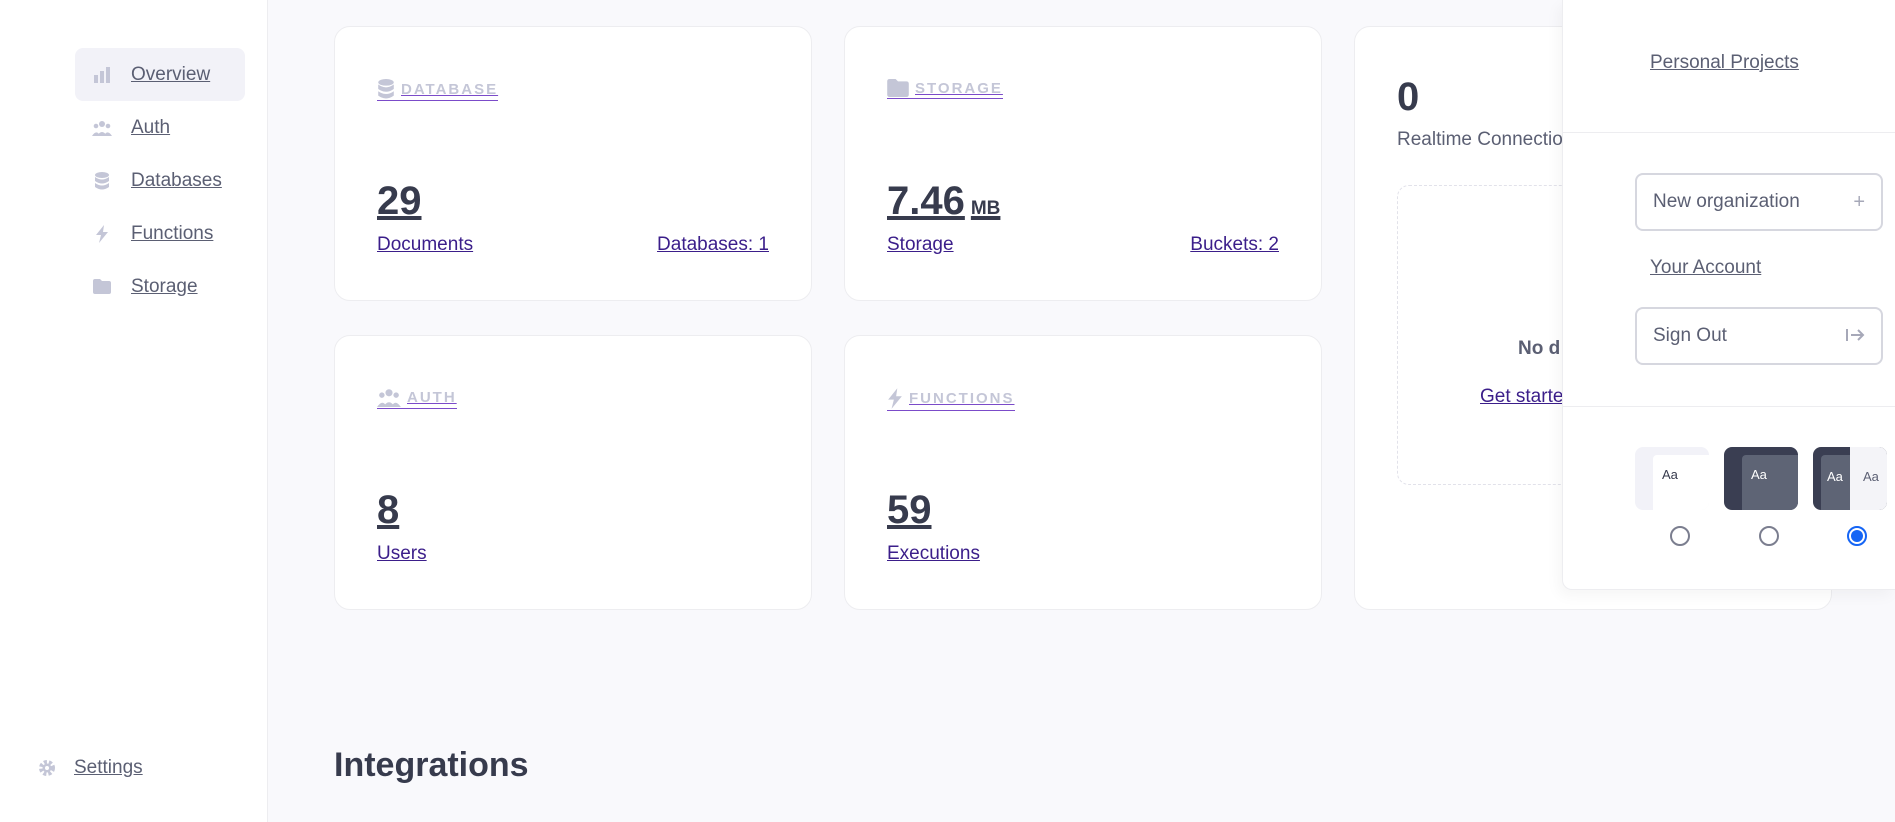 The width and height of the screenshot is (1895, 822). What do you see at coordinates (1726, 201) in the screenshot?
I see `new-organization-label: New organization` at bounding box center [1726, 201].